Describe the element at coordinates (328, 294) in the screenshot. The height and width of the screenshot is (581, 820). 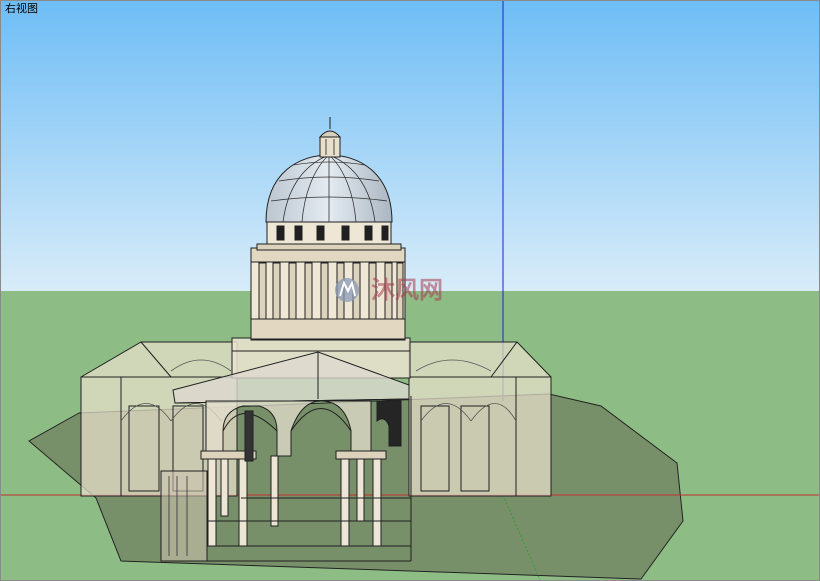
I see `drum-colonnade` at that location.